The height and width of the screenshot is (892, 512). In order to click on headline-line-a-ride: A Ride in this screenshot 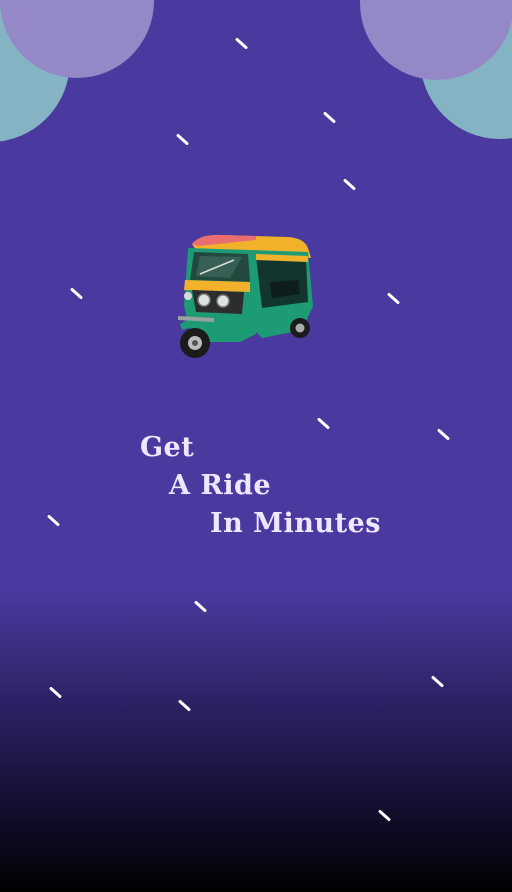, I will do `click(220, 485)`.